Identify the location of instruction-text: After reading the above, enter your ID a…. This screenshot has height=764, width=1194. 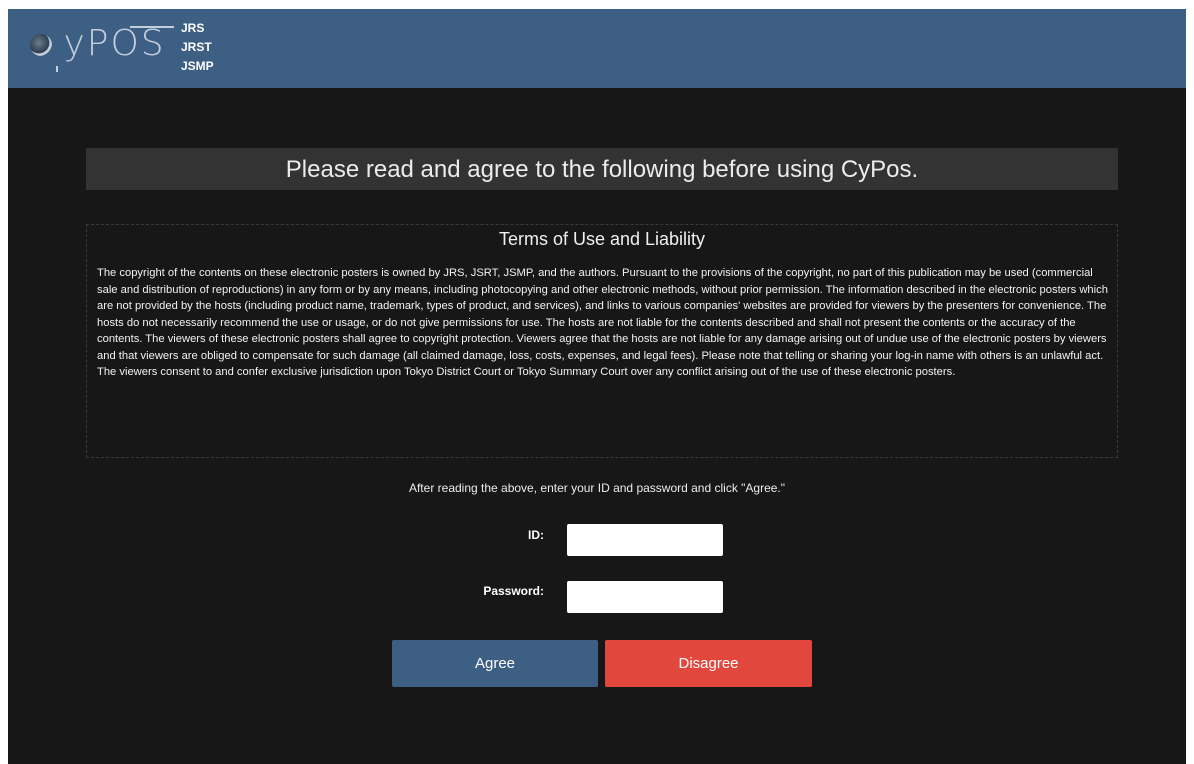
(597, 488).